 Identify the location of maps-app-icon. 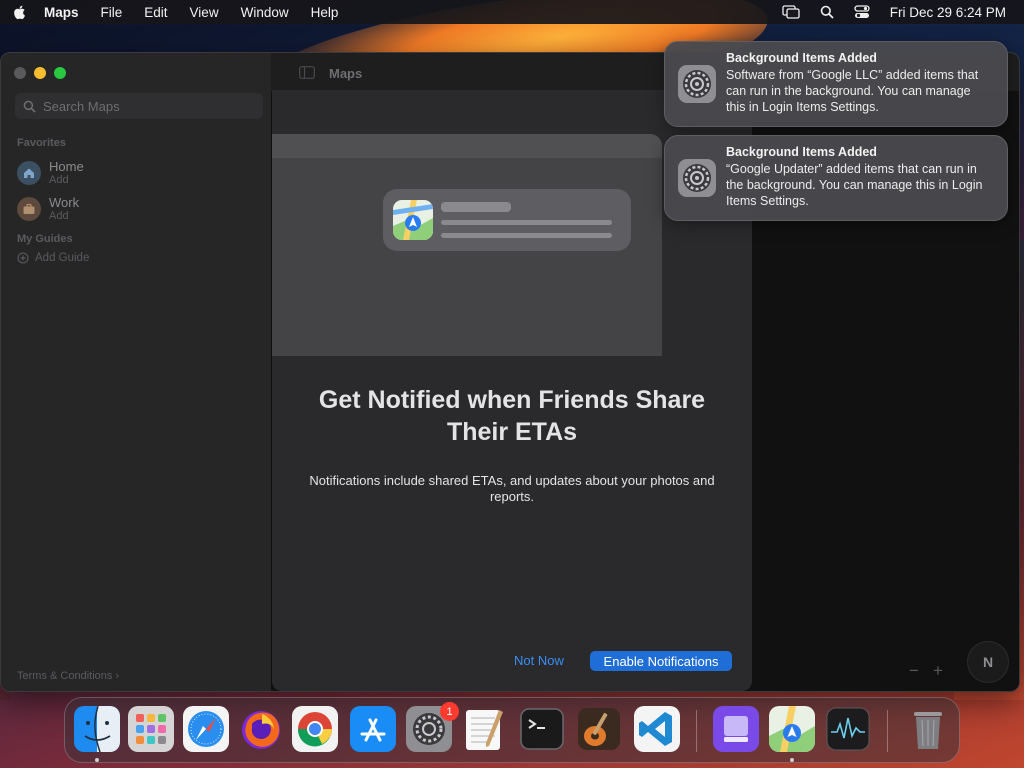
(413, 220).